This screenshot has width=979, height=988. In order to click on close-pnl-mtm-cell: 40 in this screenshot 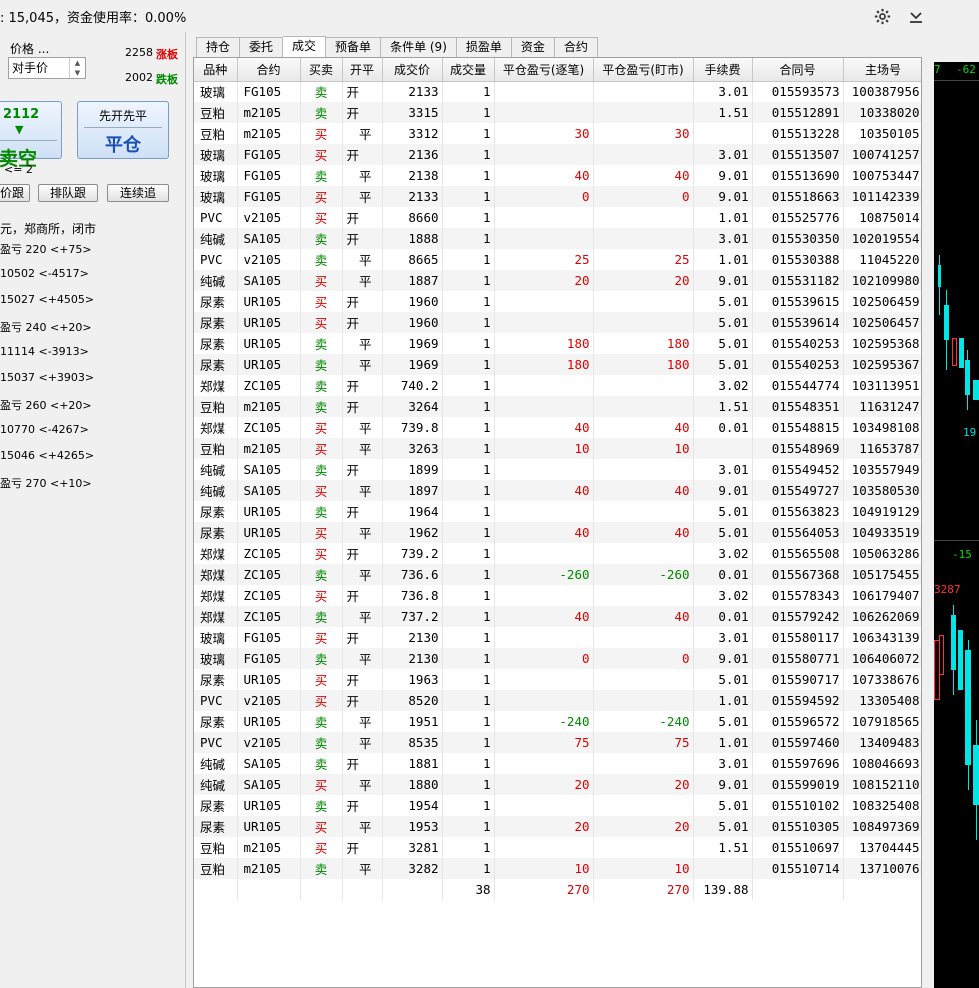, I will do `click(643, 175)`.